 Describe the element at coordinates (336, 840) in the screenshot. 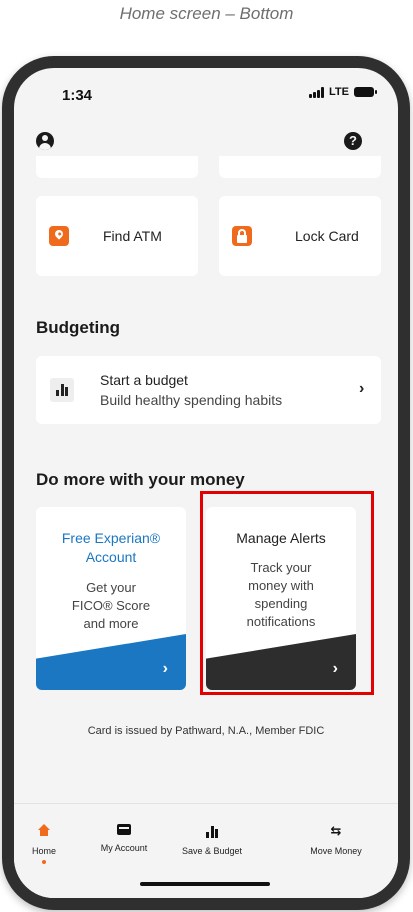

I see `nav-move-money: ⇆ Move Money` at that location.